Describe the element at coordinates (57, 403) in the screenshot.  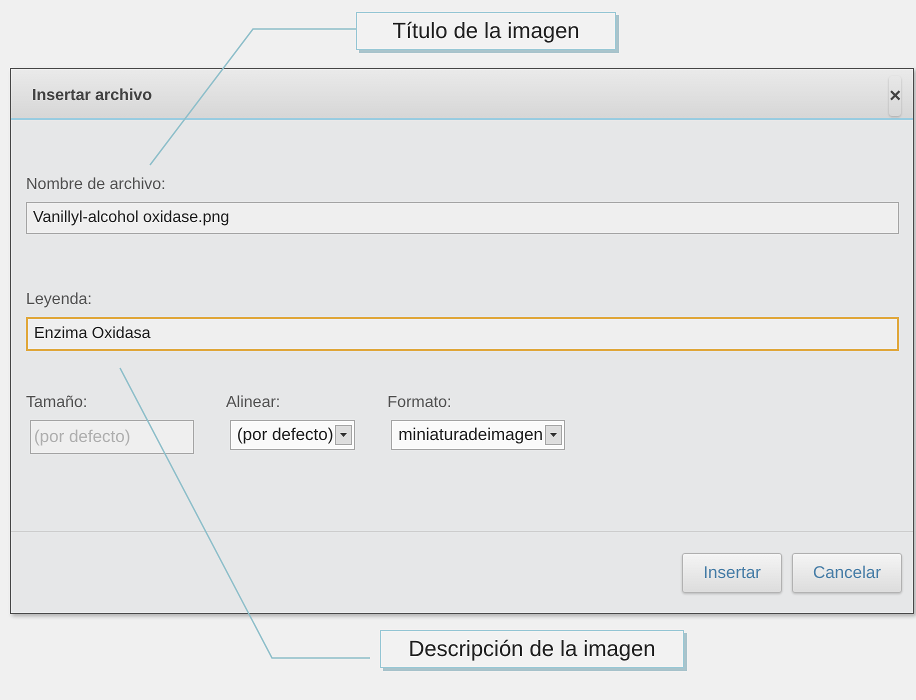
I see `field-label: Tamaño:` at that location.